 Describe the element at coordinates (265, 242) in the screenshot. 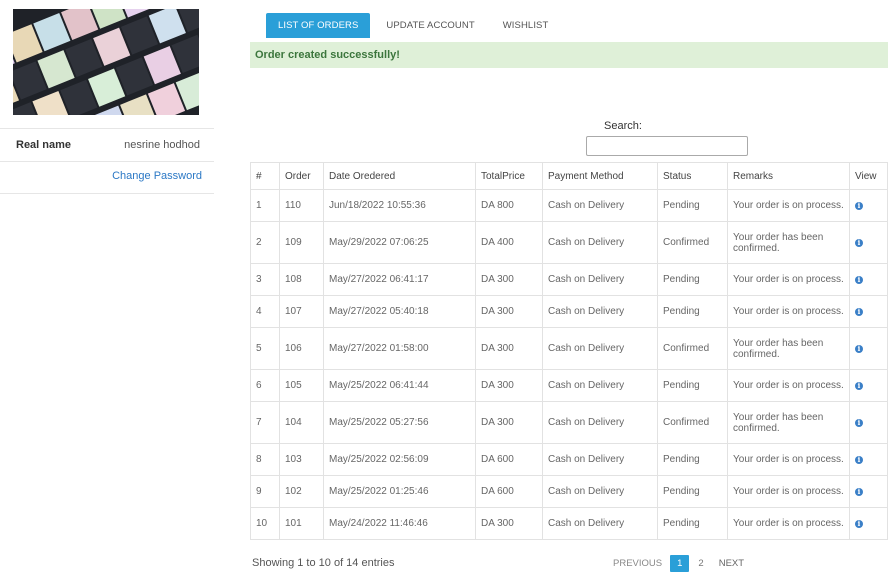

I see `row-number: 2` at that location.